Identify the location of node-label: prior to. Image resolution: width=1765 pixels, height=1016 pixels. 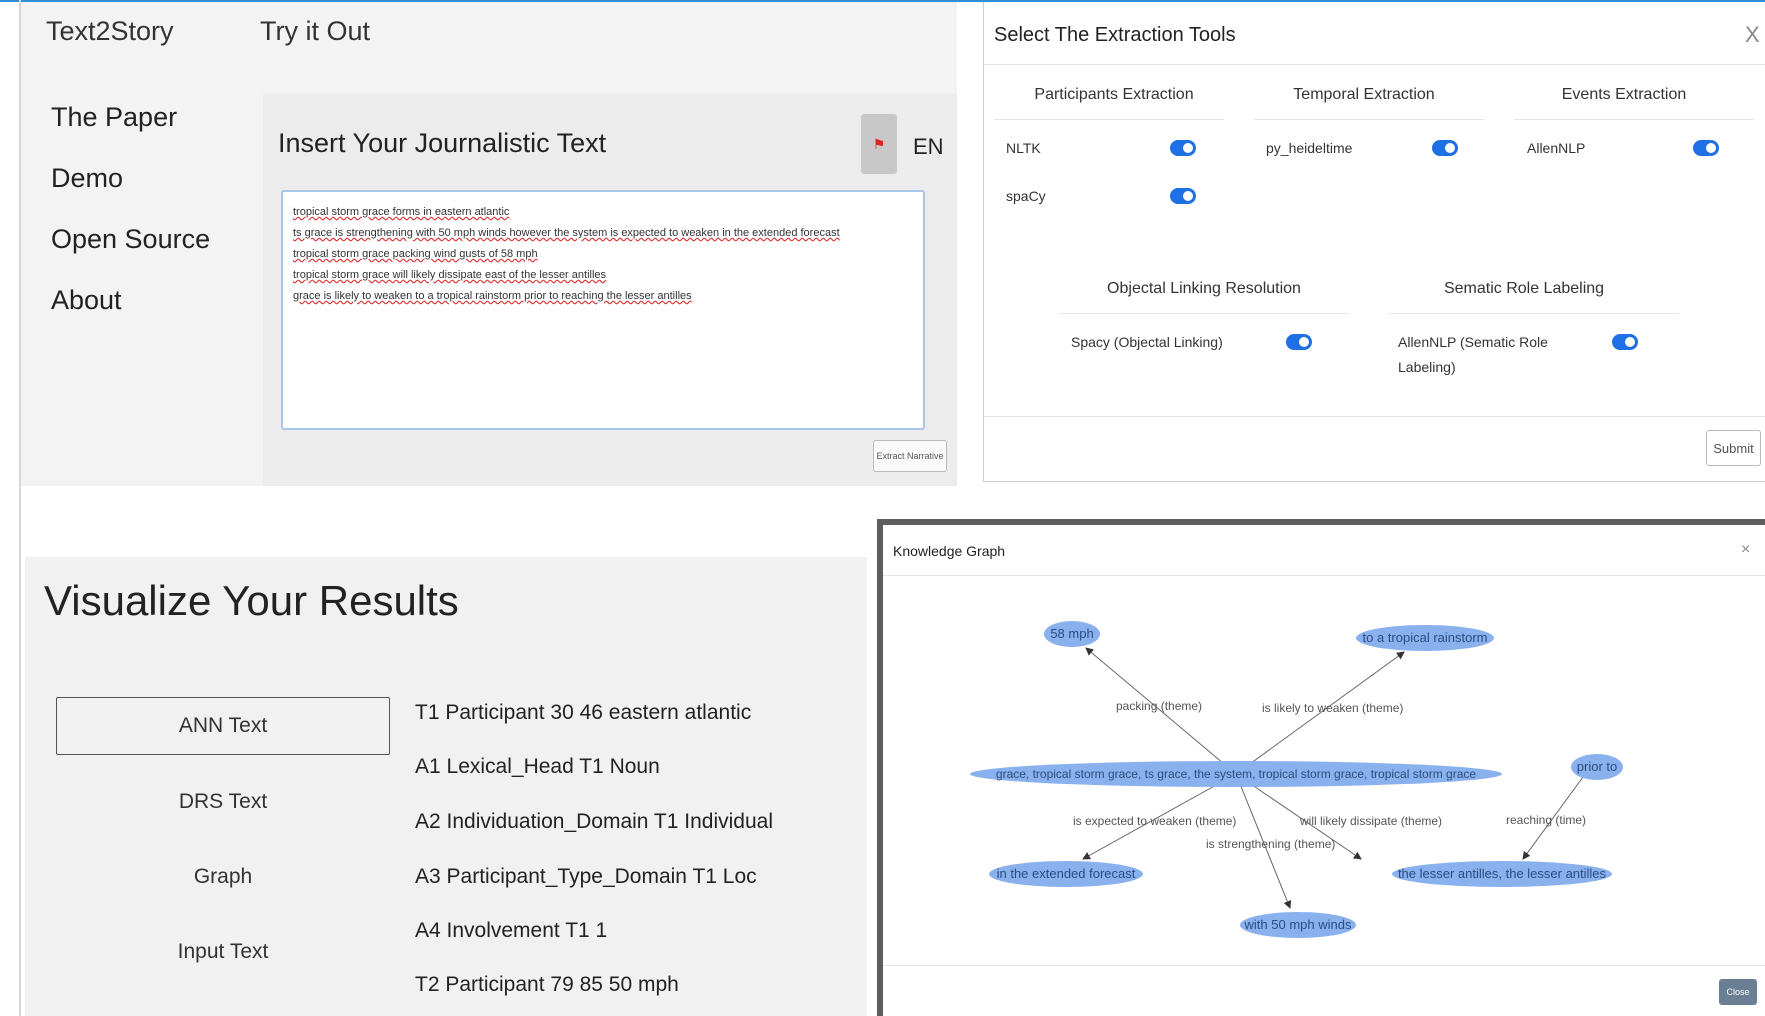
(1597, 766).